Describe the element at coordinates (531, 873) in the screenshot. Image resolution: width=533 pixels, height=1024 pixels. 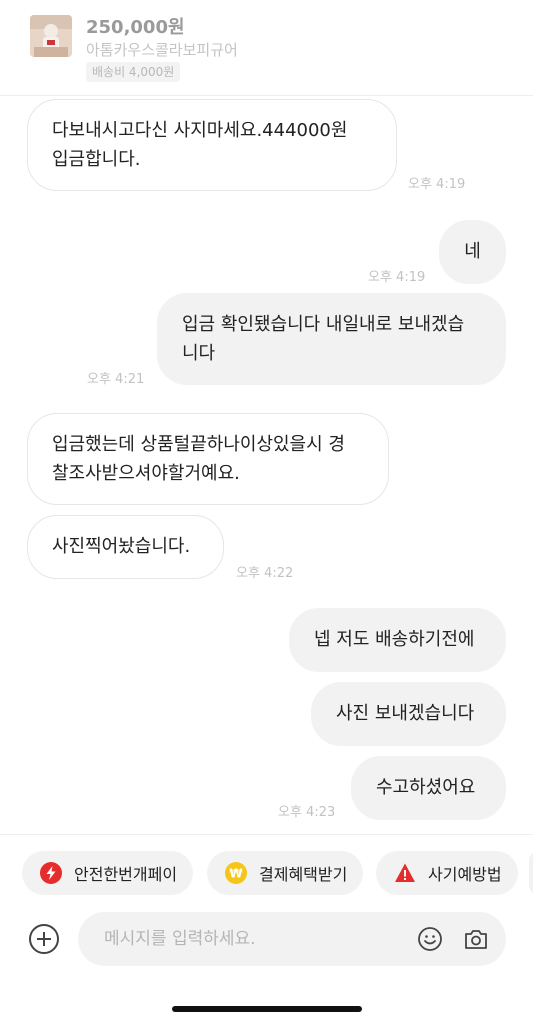
I see `more-chip-partial` at that location.